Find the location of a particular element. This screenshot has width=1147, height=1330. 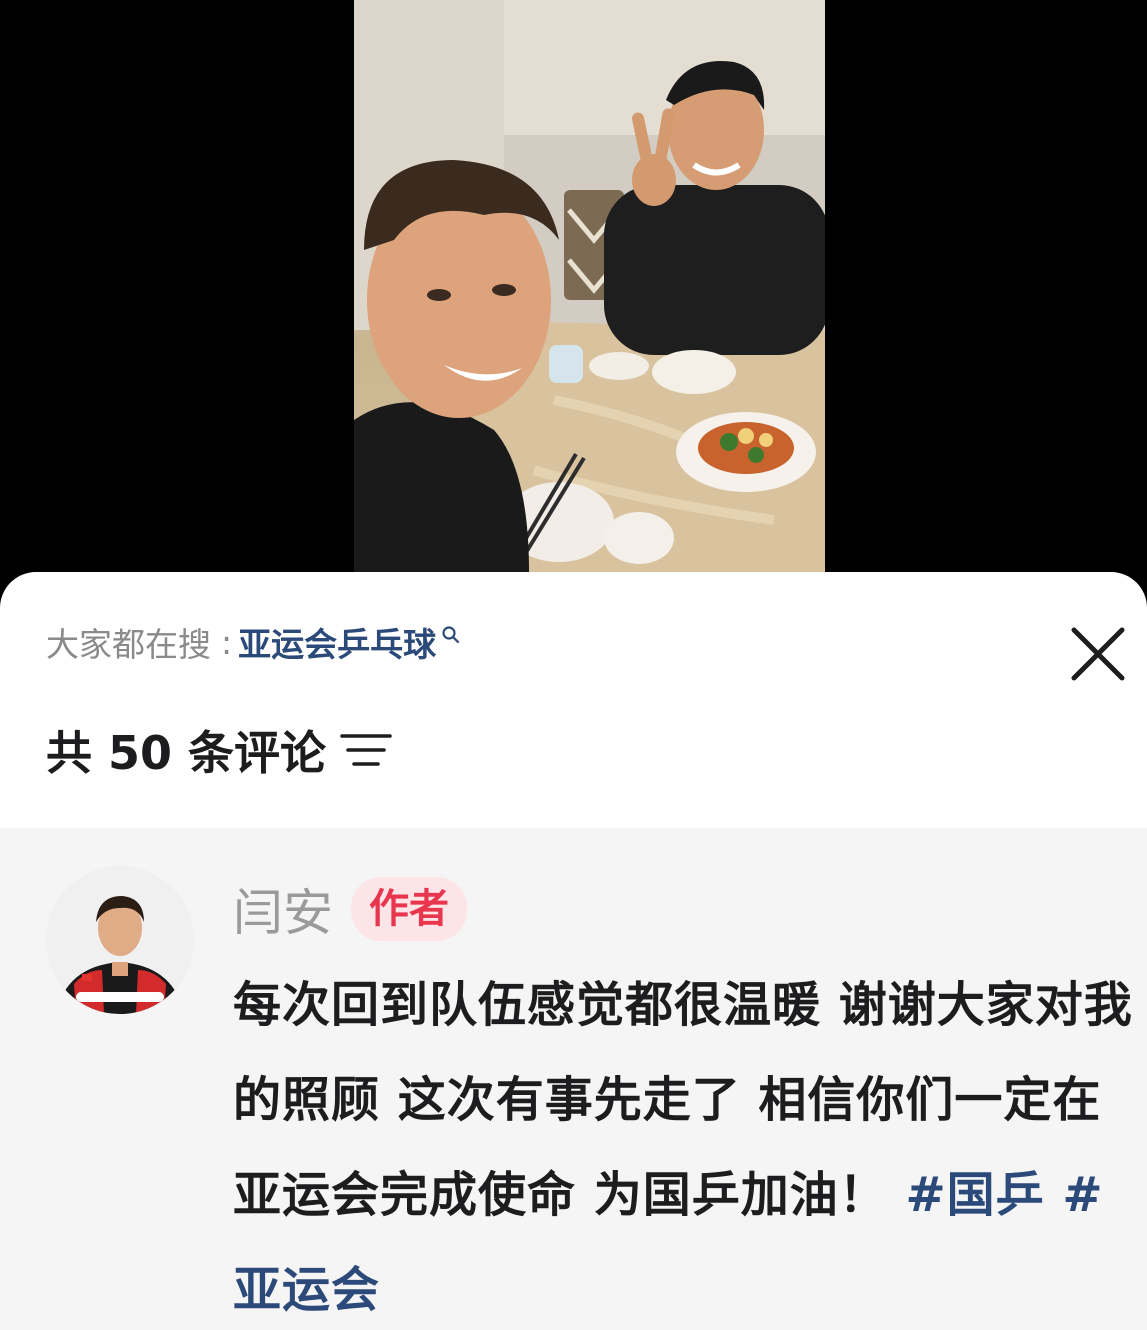

sort-filter-icon is located at coordinates (367, 750).